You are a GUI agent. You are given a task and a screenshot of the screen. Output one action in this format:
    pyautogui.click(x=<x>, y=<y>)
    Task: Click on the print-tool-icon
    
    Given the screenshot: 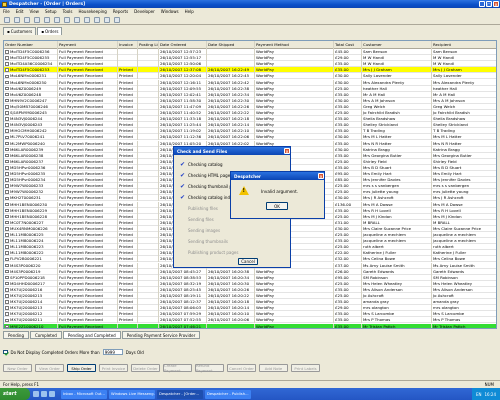 What is the action you would take?
    pyautogui.click(x=37, y=20)
    